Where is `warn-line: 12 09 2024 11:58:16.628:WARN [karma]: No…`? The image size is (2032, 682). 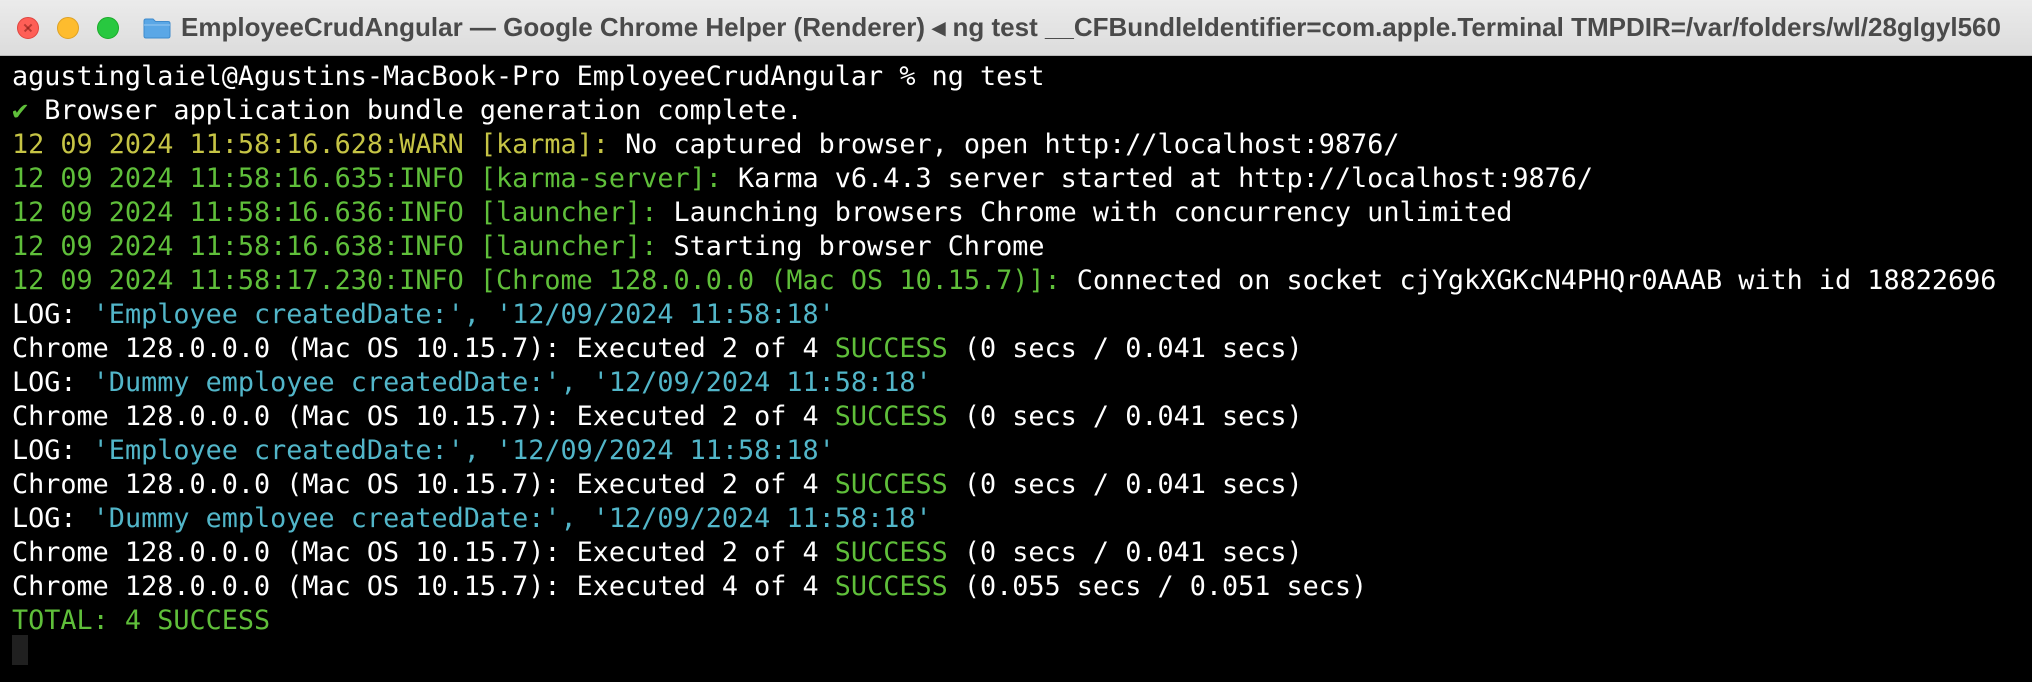 warn-line: 12 09 2024 11:58:16.628:WARN [karma]: No… is located at coordinates (705, 145).